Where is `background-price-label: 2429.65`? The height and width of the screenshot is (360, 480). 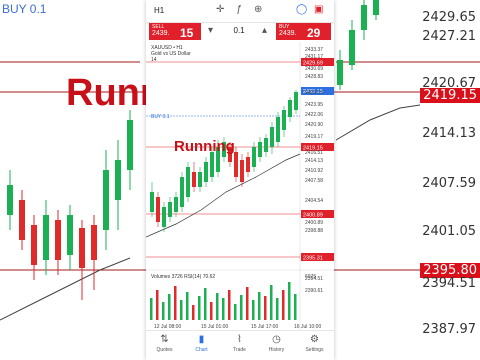
background-price-label: 2429.65 is located at coordinates (449, 17).